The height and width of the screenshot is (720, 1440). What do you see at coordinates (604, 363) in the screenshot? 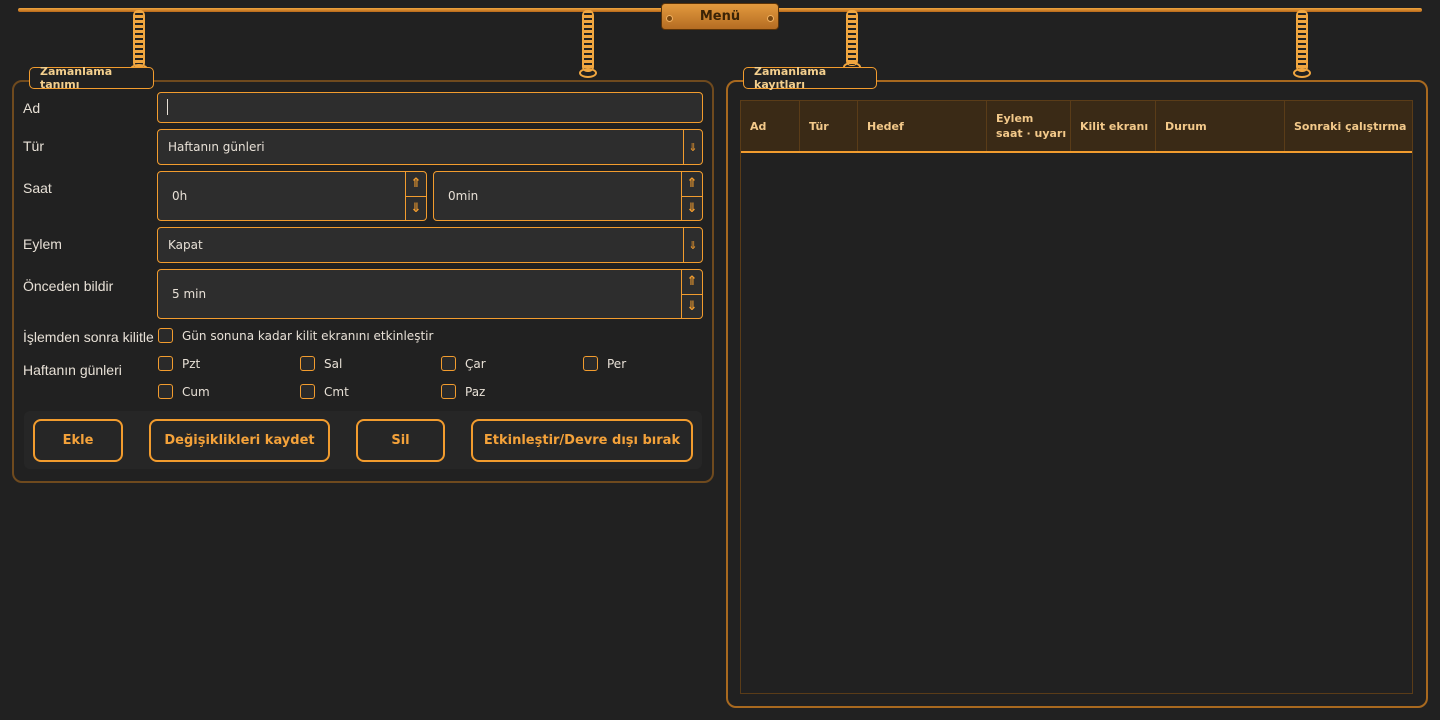
I see `day-checkbox-thu: Per` at bounding box center [604, 363].